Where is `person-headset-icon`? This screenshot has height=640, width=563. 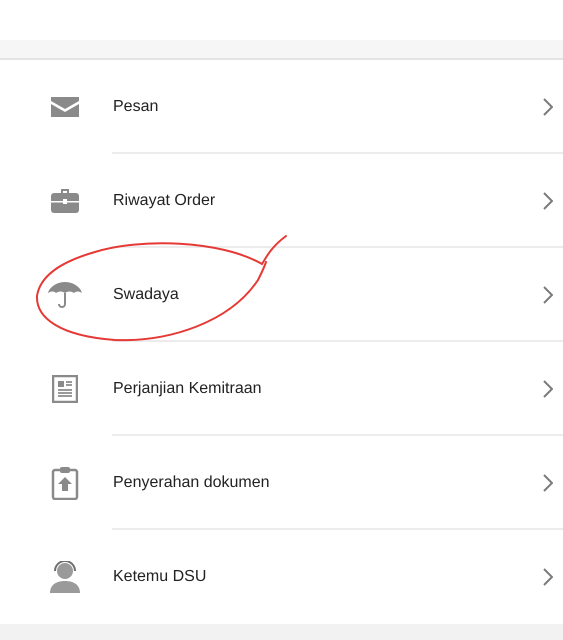 person-headset-icon is located at coordinates (65, 577).